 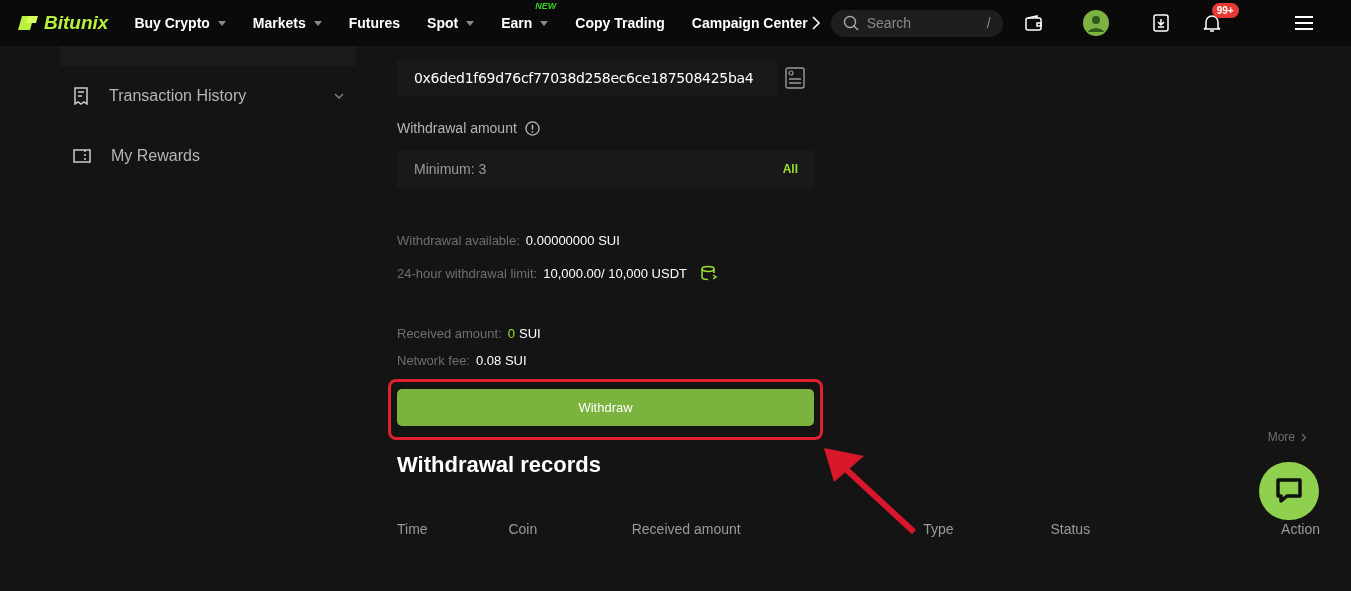 I want to click on download-icon, so click(x=1160, y=23).